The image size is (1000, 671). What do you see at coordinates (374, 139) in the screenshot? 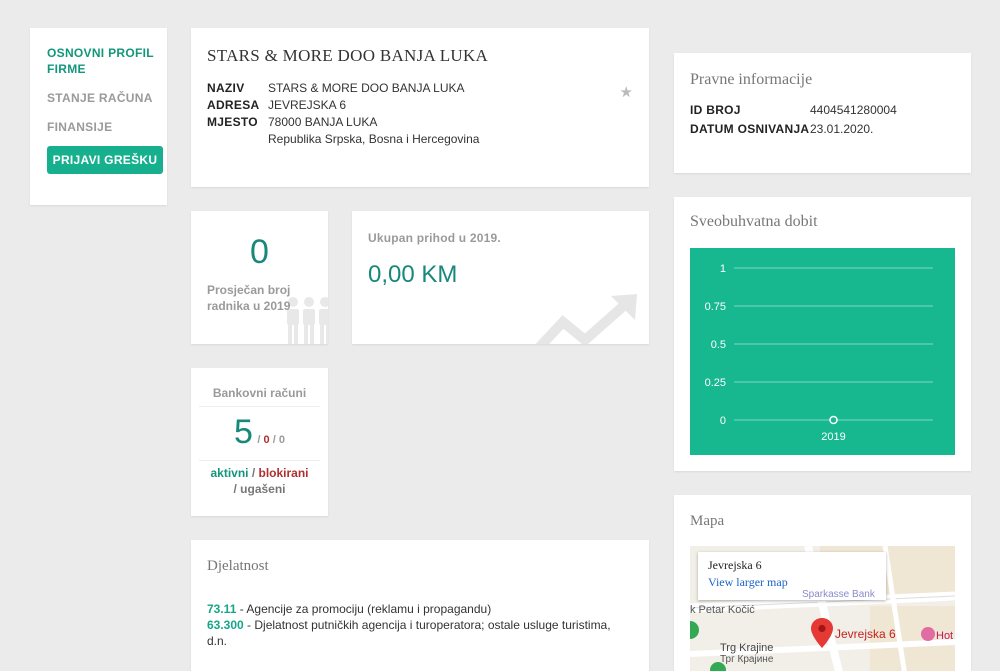
I see `region-value: Republika Srpska, Bosna i Hercegovina` at bounding box center [374, 139].